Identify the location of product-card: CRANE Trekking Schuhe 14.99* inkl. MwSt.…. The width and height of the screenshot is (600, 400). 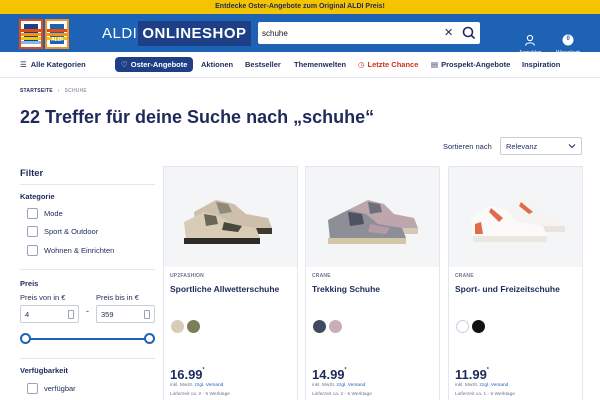
(372, 283).